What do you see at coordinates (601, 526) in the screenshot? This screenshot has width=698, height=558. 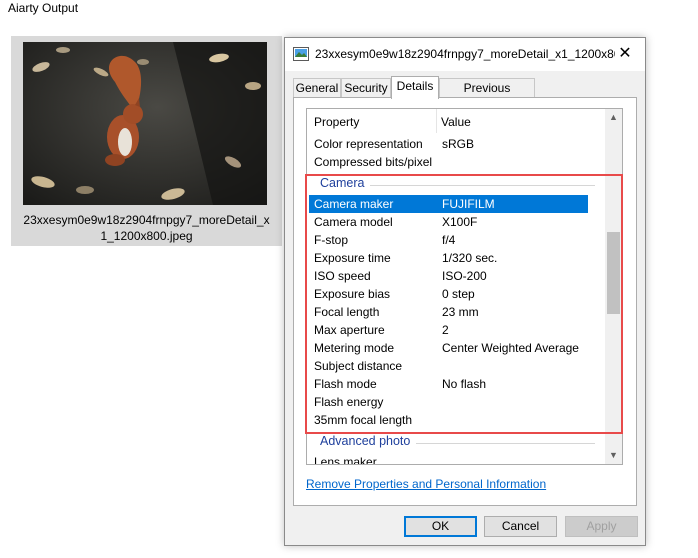 I see `apply-button: Apply` at bounding box center [601, 526].